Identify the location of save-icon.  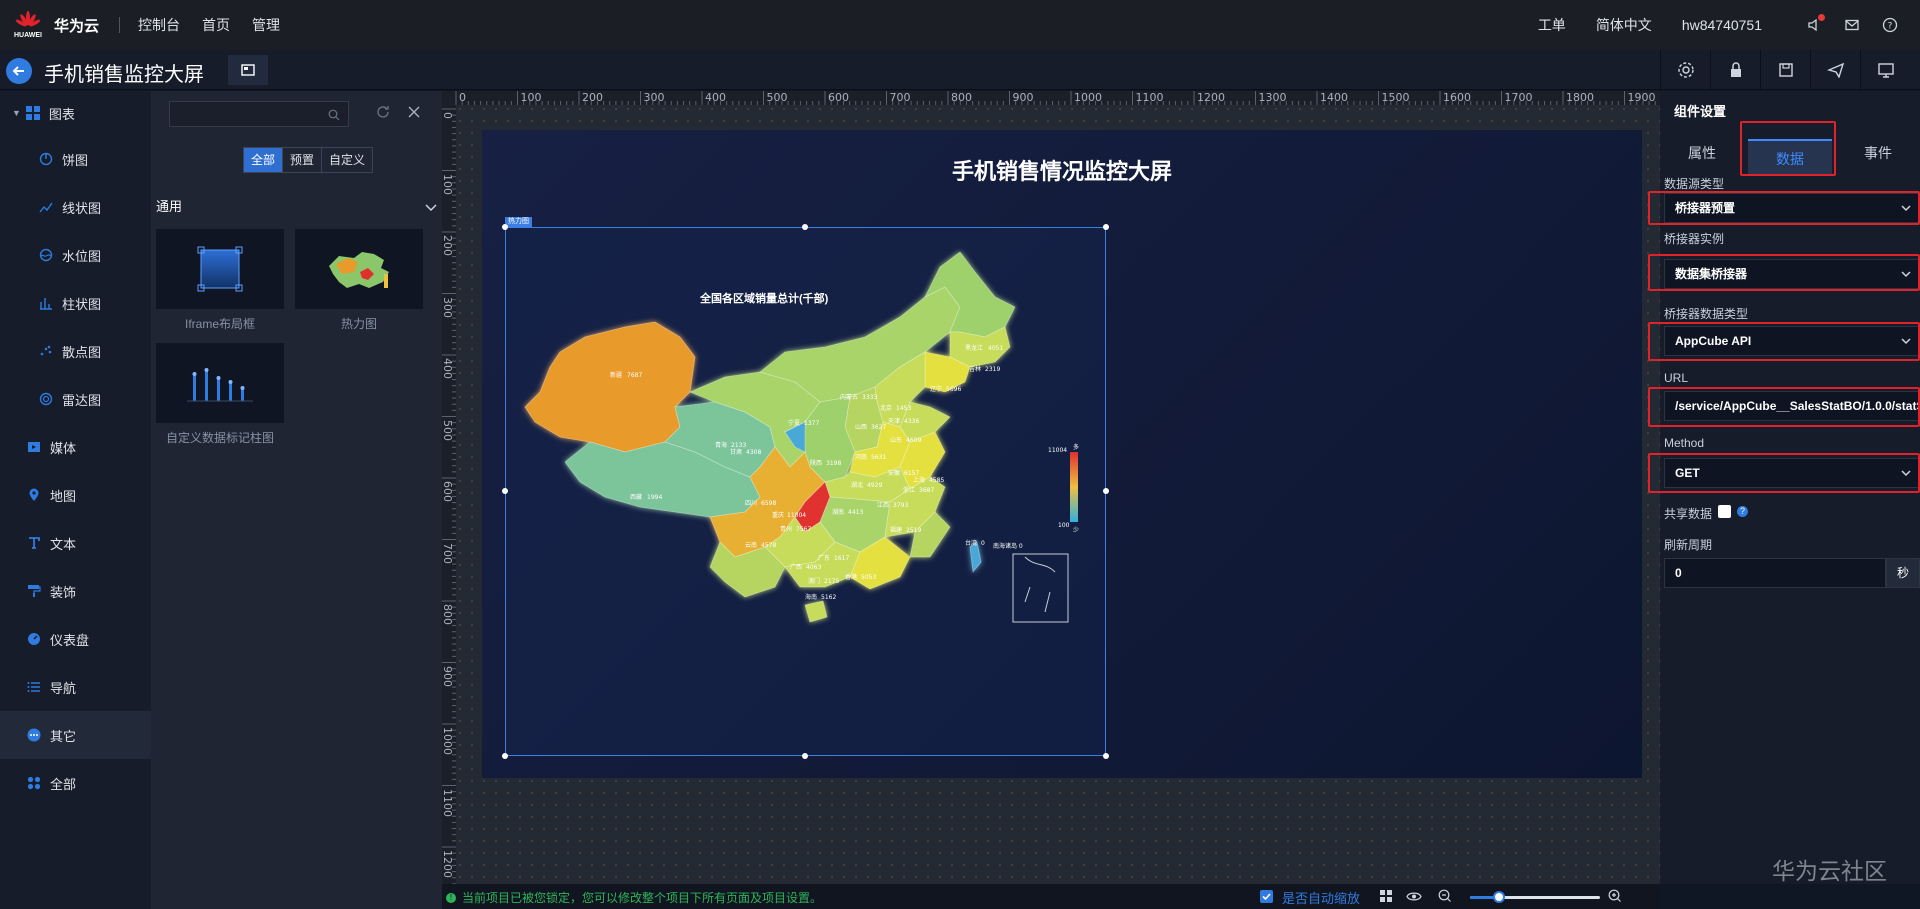
(1785, 70).